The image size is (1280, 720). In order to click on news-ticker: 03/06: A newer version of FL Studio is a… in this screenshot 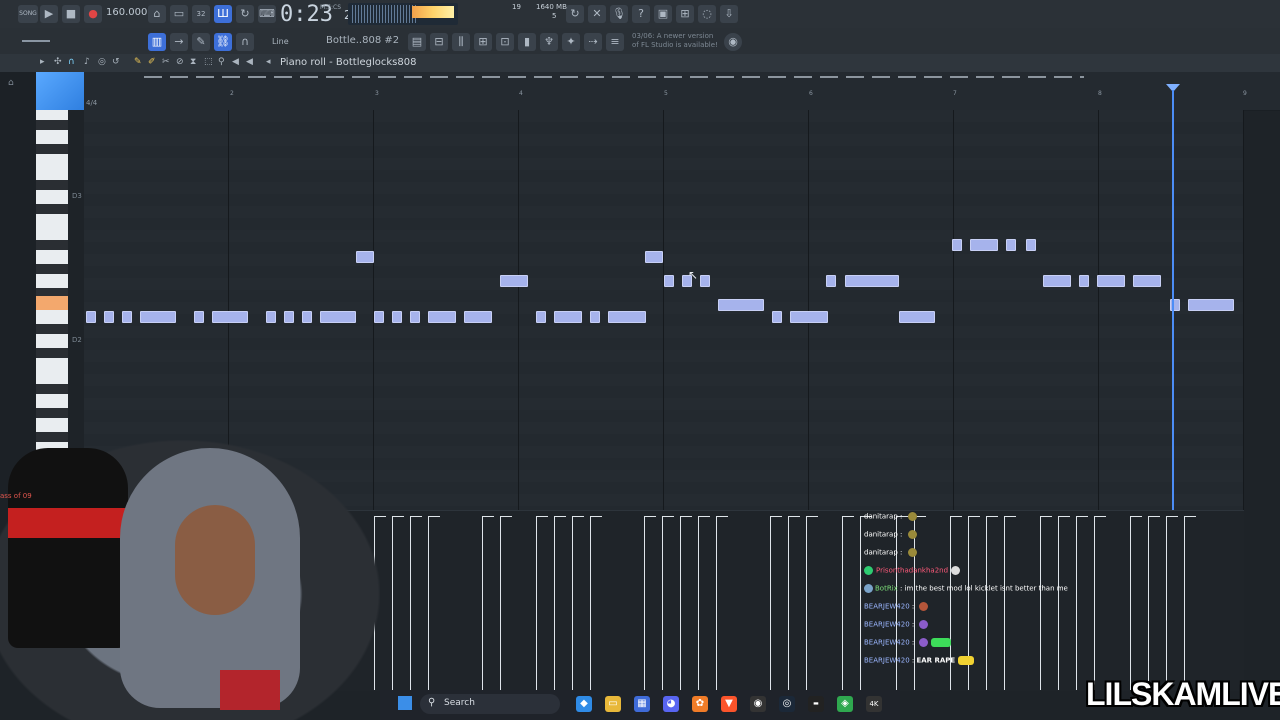, I will do `click(677, 41)`.